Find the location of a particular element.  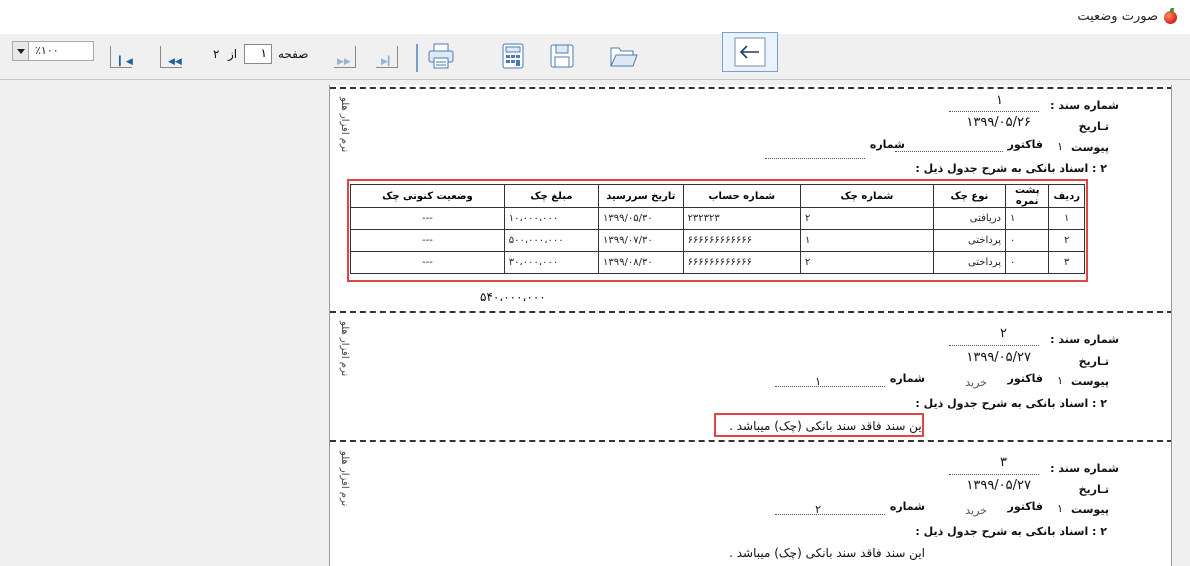

col-header-amount: مبلغ چک is located at coordinates (551, 196).